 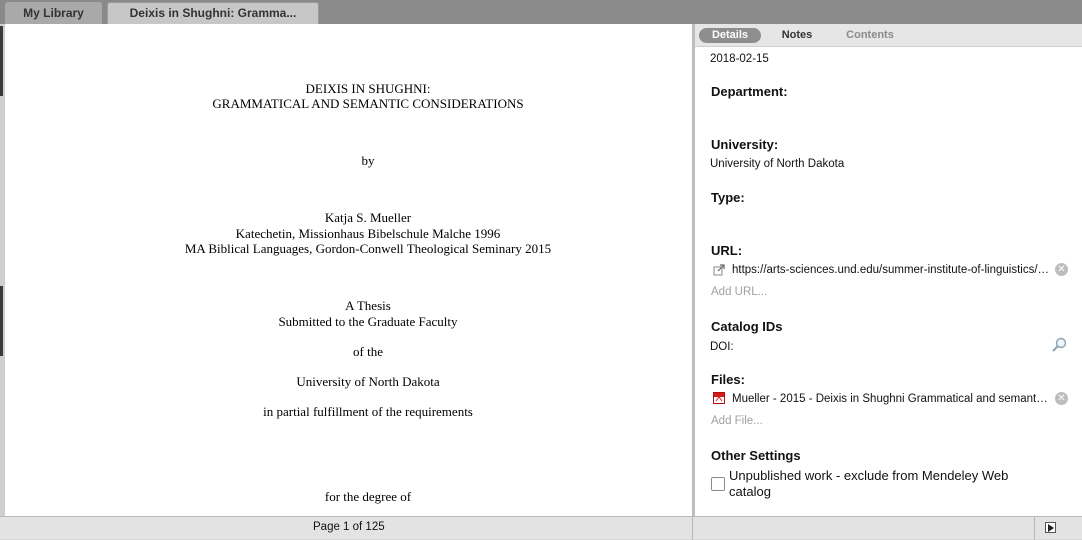 I want to click on doi-label: DOI:, so click(x=722, y=347).